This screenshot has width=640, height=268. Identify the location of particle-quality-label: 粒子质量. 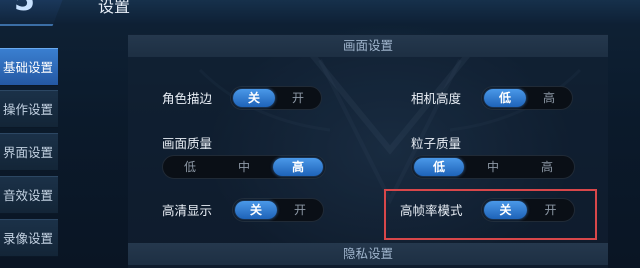
(436, 143).